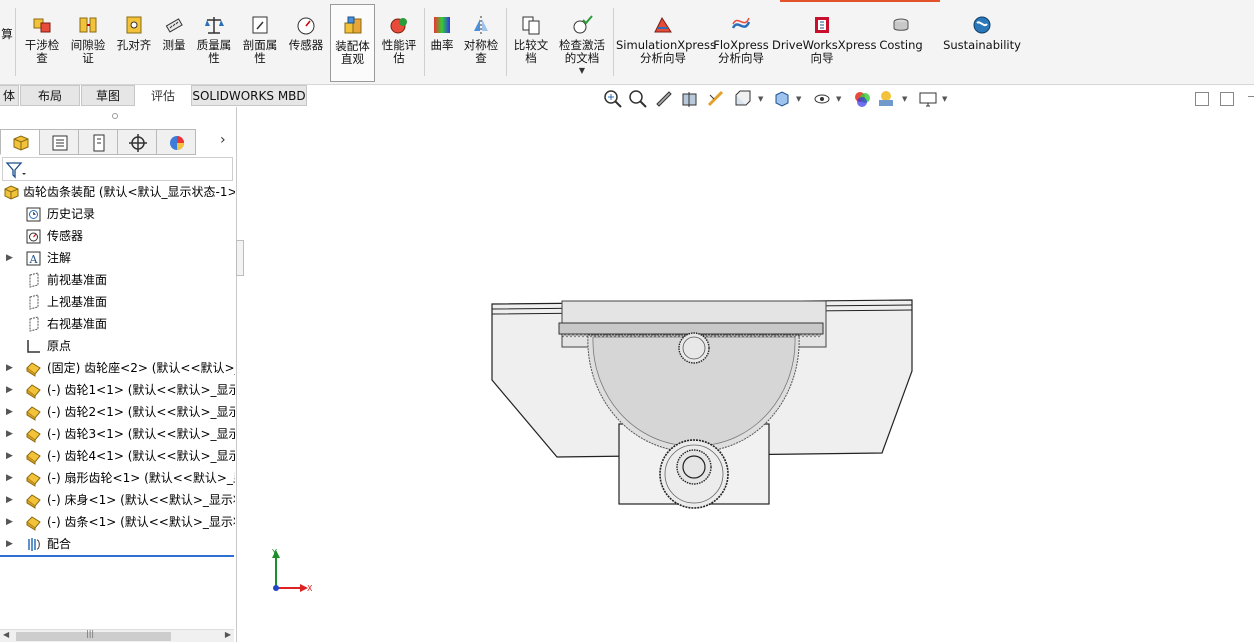 This screenshot has height=642, width=1254. I want to click on history-icon, so click(33, 214).